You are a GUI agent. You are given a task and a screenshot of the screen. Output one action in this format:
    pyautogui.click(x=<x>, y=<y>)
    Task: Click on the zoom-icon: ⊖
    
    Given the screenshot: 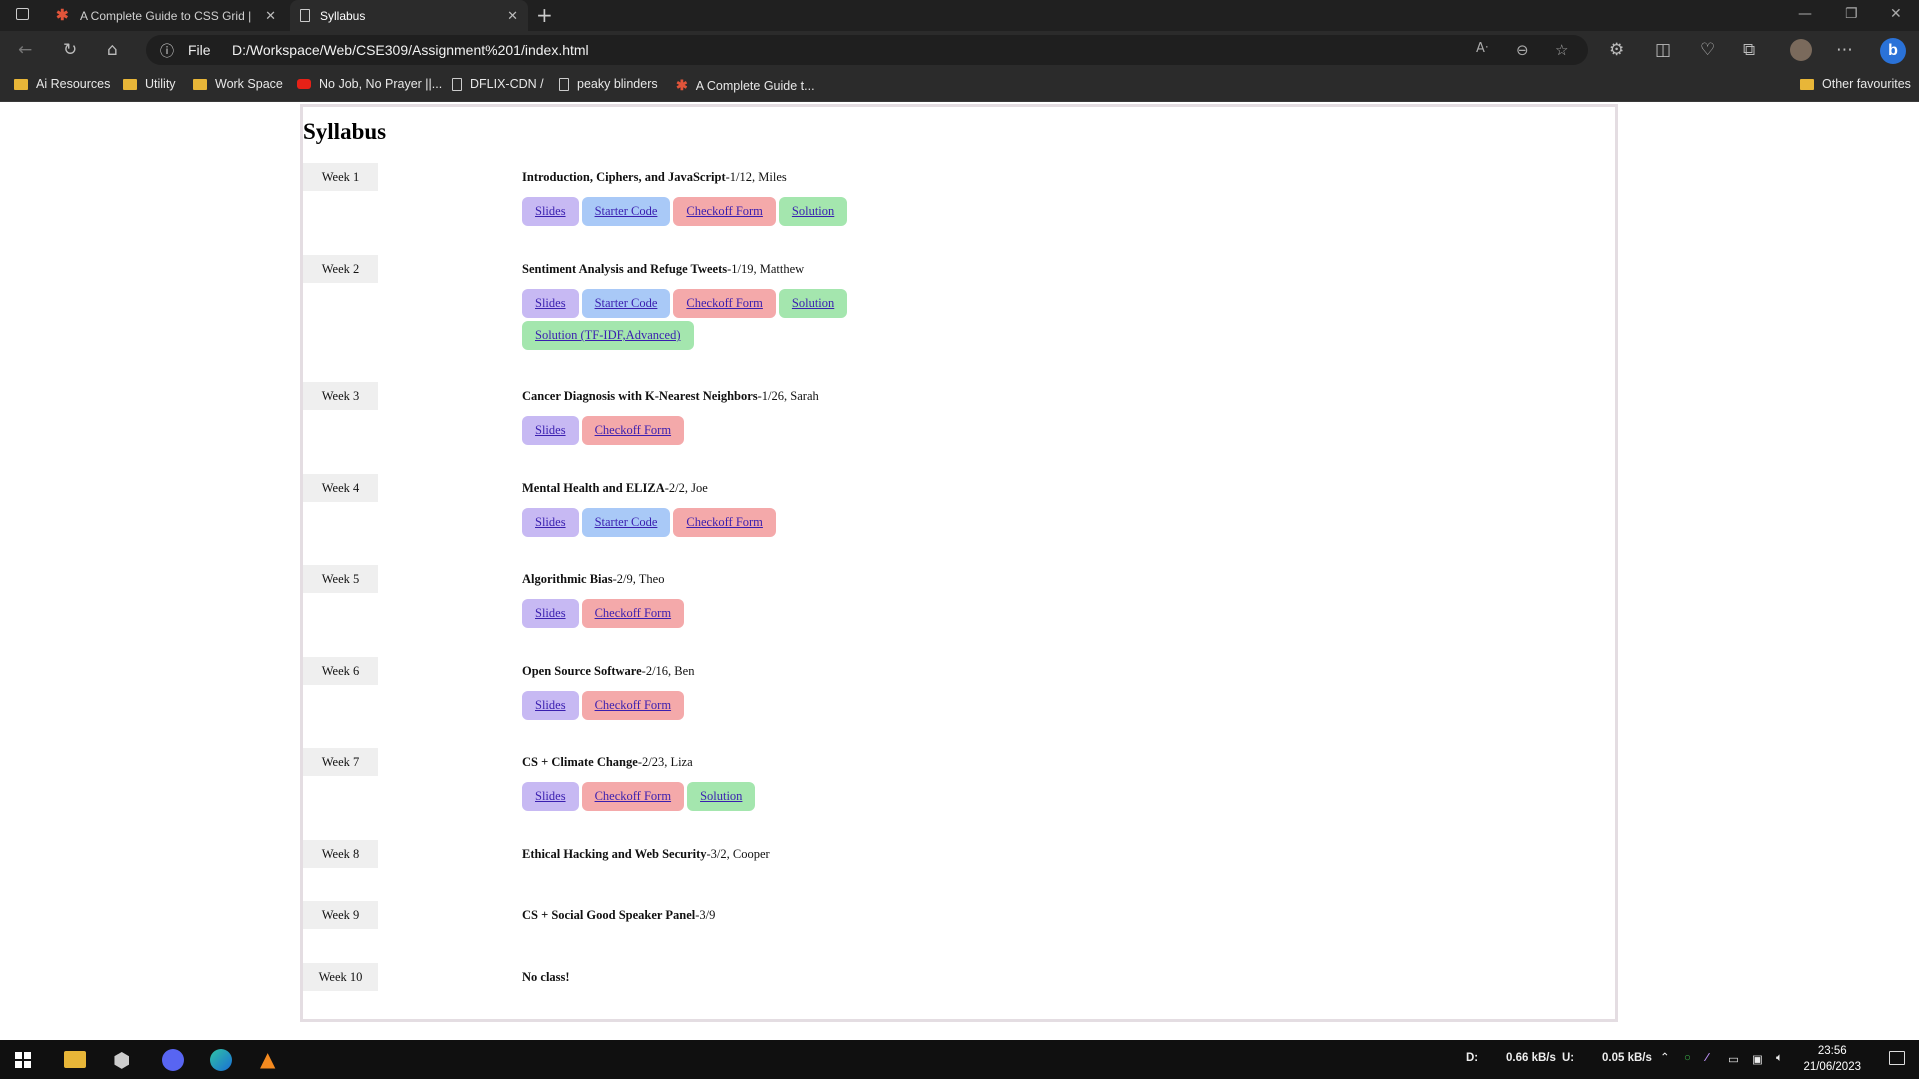 What is the action you would take?
    pyautogui.click(x=1522, y=50)
    